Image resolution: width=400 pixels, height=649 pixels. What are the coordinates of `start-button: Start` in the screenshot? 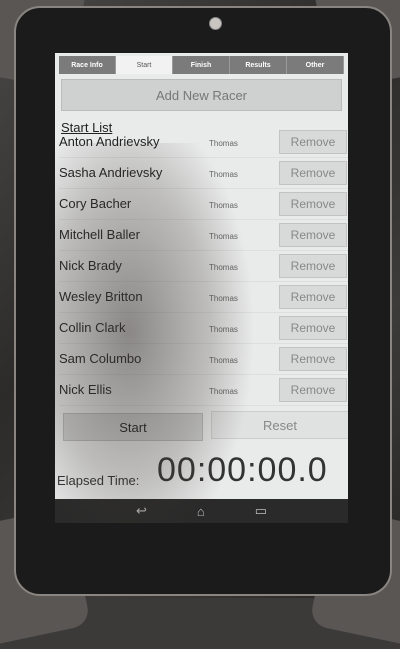 It's located at (133, 427).